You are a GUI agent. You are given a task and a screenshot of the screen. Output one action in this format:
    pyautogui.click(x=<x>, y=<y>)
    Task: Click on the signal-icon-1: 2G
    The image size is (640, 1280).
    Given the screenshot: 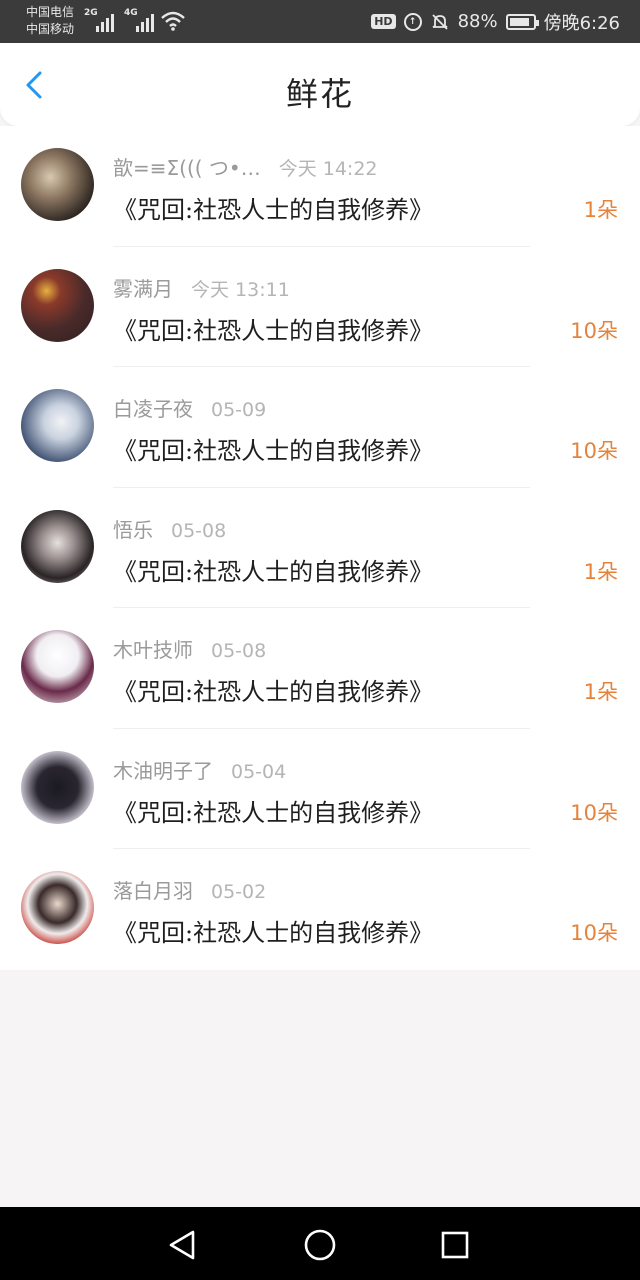 What is the action you would take?
    pyautogui.click(x=99, y=20)
    